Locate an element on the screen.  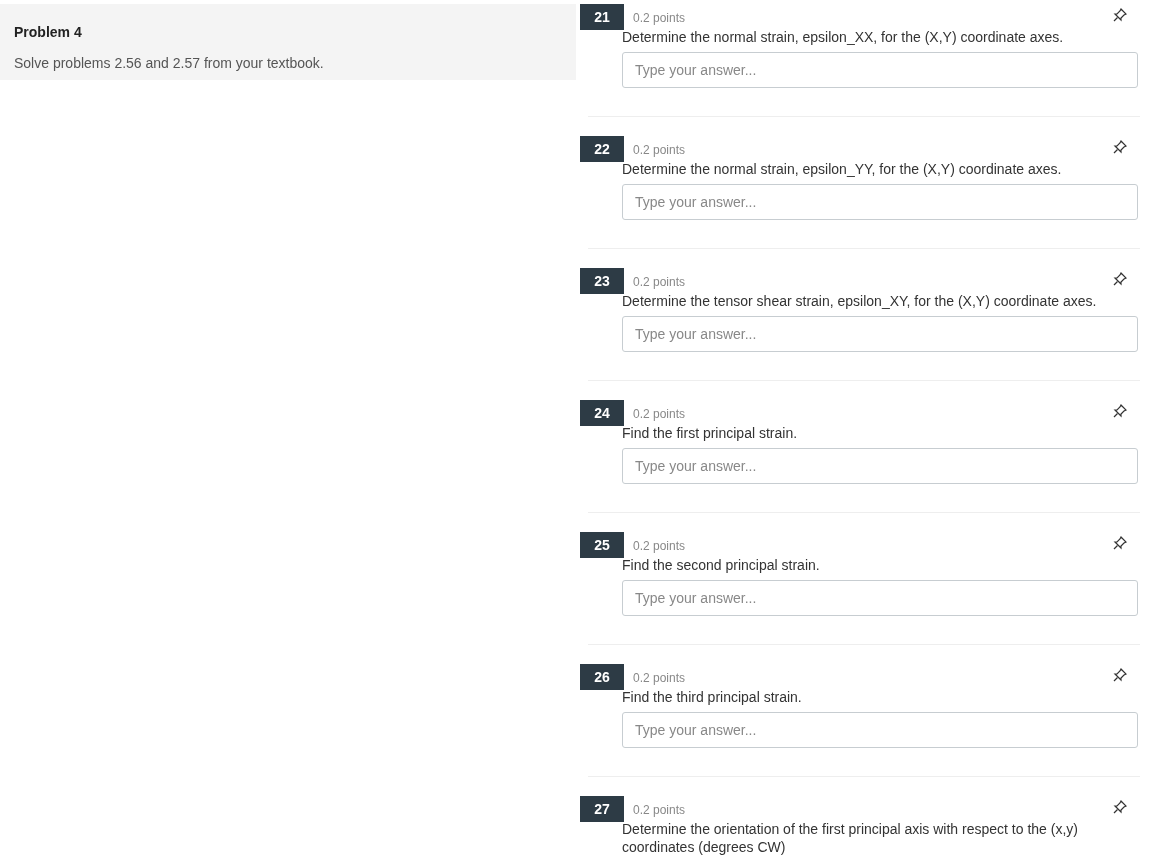
question-text: Determine the normal strain, epsilon_XX, for the (X,Y) coordinate axes. is located at coordinates (843, 37).